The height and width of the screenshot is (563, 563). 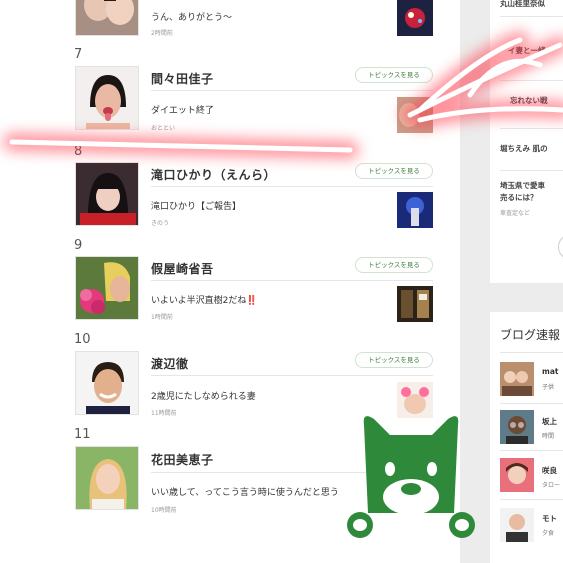 I want to click on blogger-name: 渡辺徹, so click(x=170, y=363).